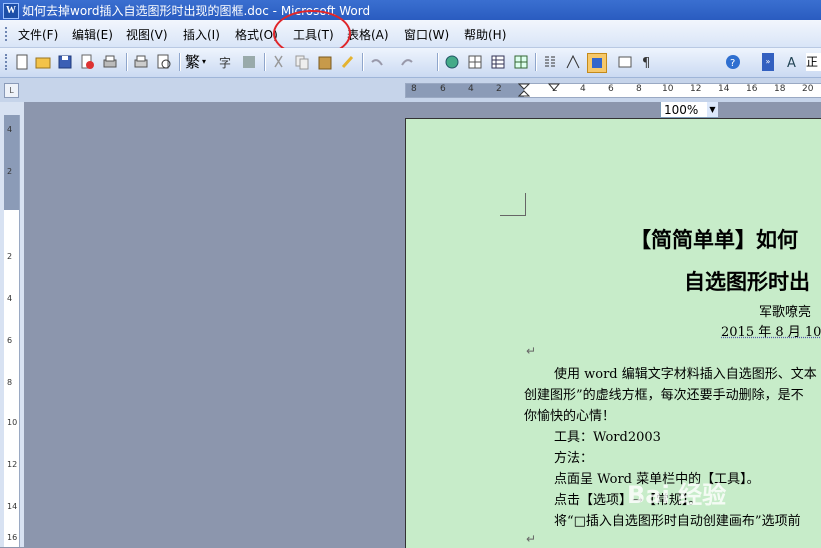 Image resolution: width=821 pixels, height=548 pixels. I want to click on indent-marker-icon, so click(524, 90).